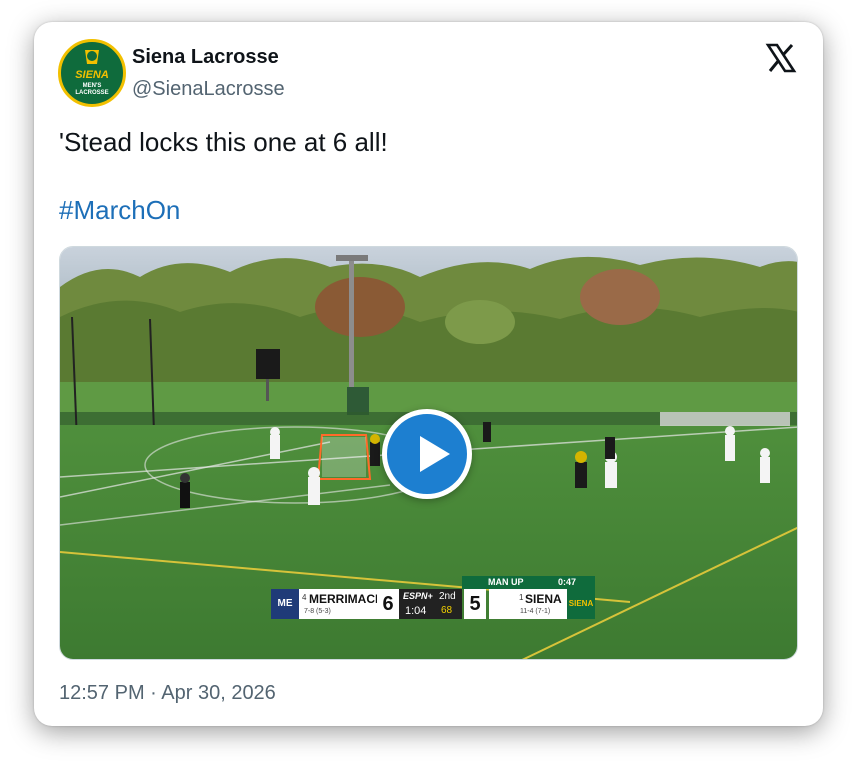 Image resolution: width=858 pixels, height=767 pixels. I want to click on away-team-name: MERRIMACK, so click(346, 599).